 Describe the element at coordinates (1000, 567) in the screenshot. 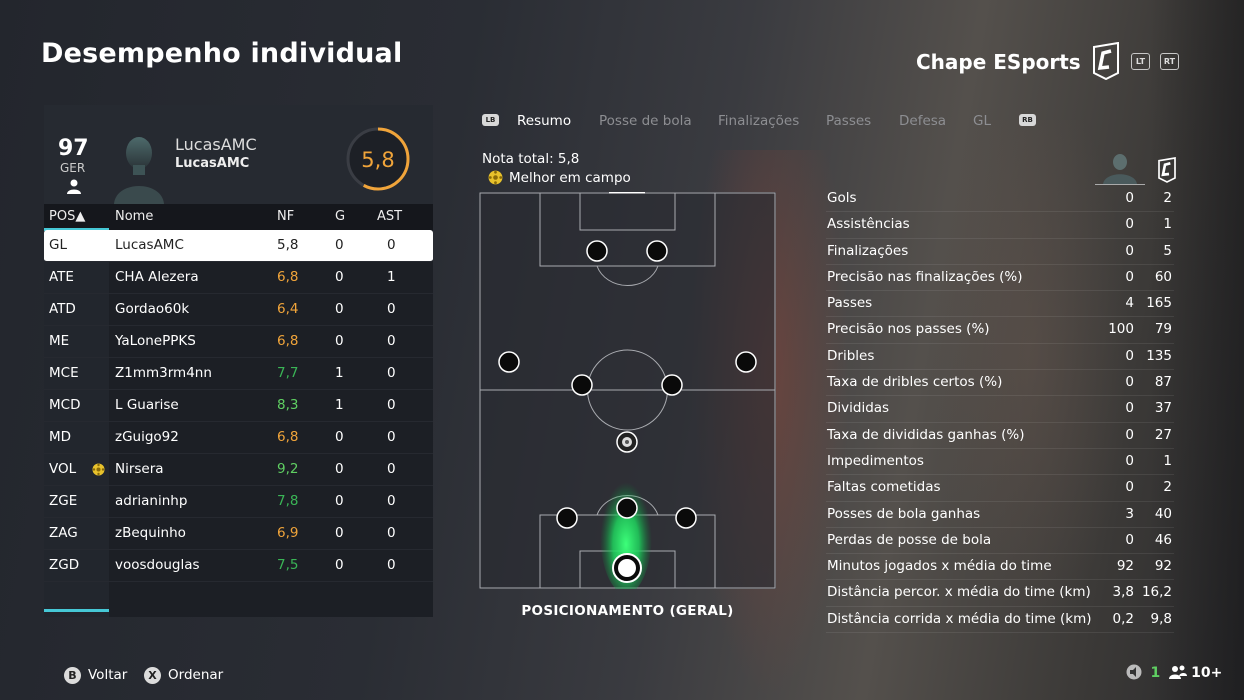

I see `stat-row: Minutos jogados x média do time 92 92` at that location.